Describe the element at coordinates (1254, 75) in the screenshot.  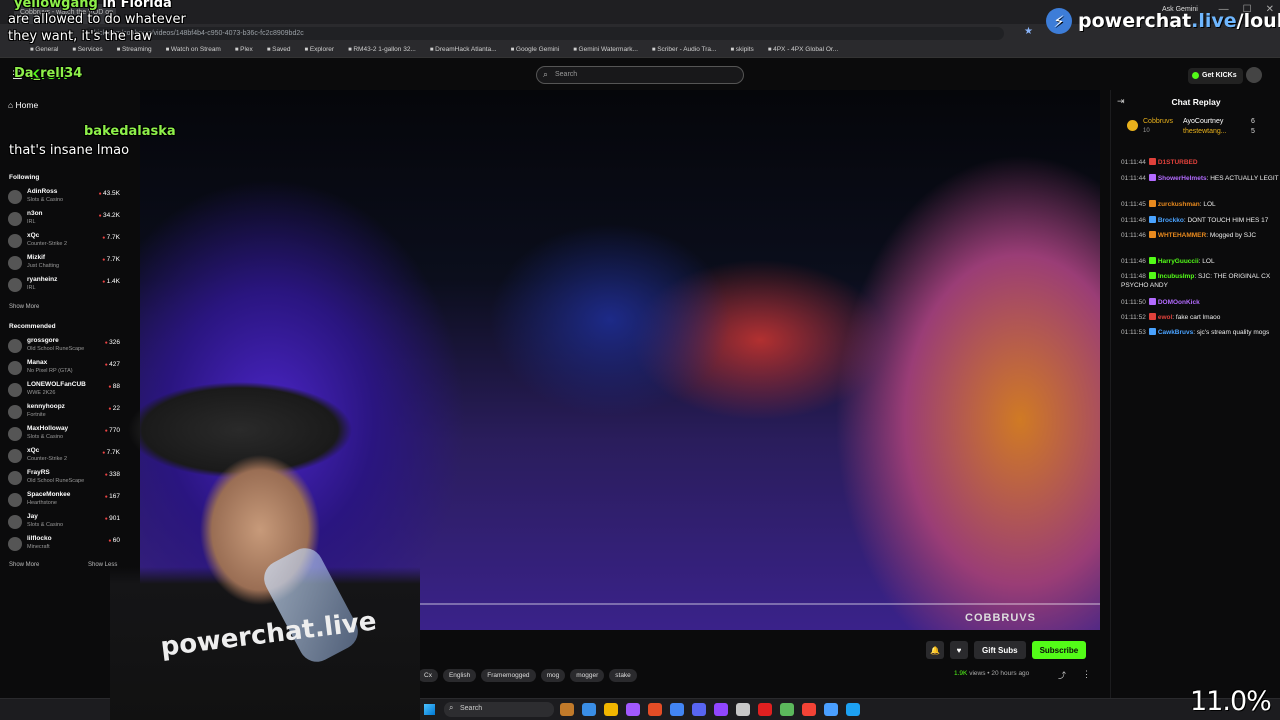
I see `avatar` at that location.